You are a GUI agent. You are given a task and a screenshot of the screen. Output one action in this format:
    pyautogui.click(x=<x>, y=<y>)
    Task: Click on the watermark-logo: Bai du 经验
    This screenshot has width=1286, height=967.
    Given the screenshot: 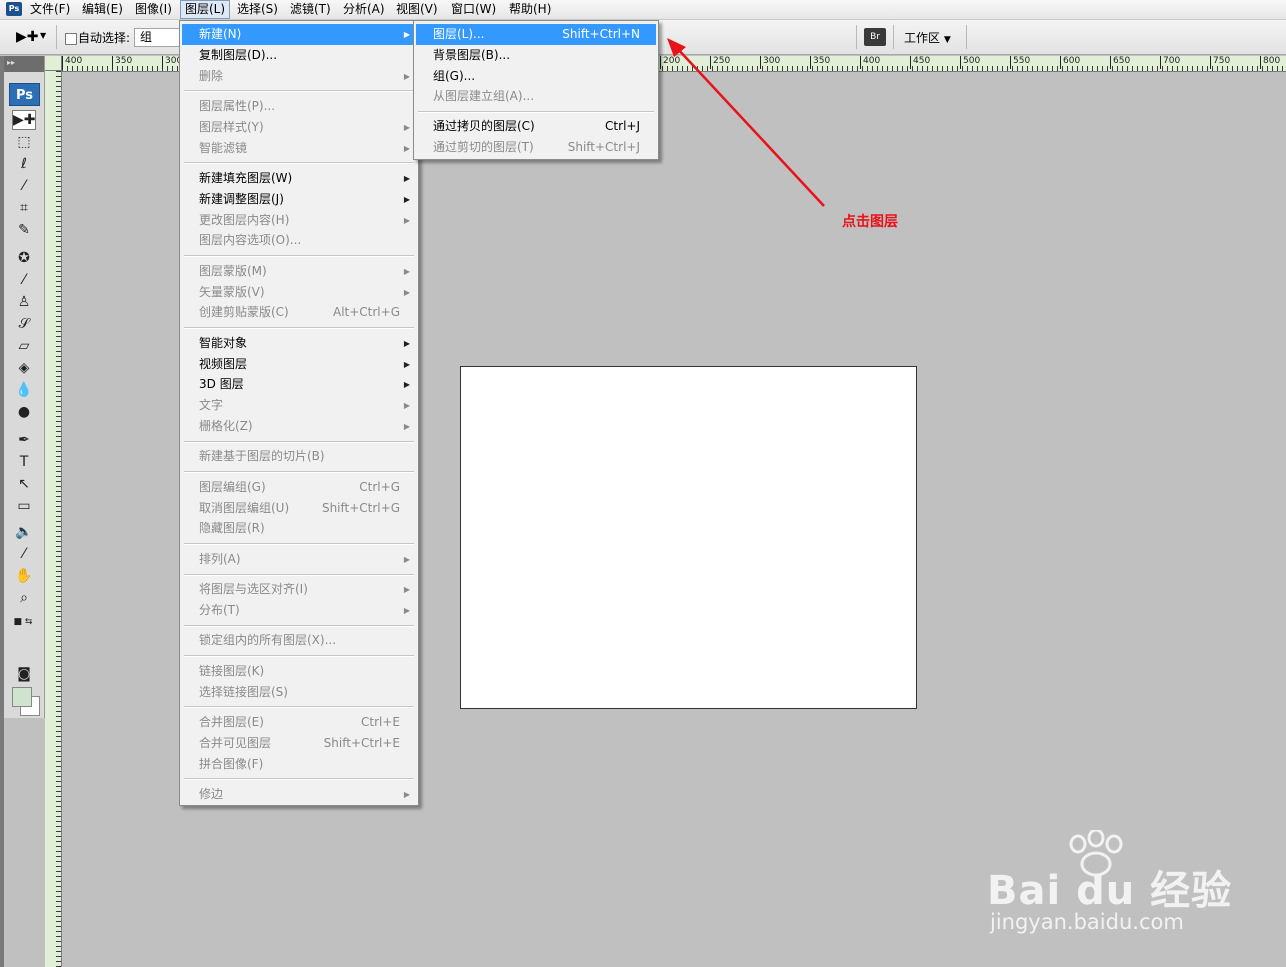 What is the action you would take?
    pyautogui.click(x=1110, y=891)
    